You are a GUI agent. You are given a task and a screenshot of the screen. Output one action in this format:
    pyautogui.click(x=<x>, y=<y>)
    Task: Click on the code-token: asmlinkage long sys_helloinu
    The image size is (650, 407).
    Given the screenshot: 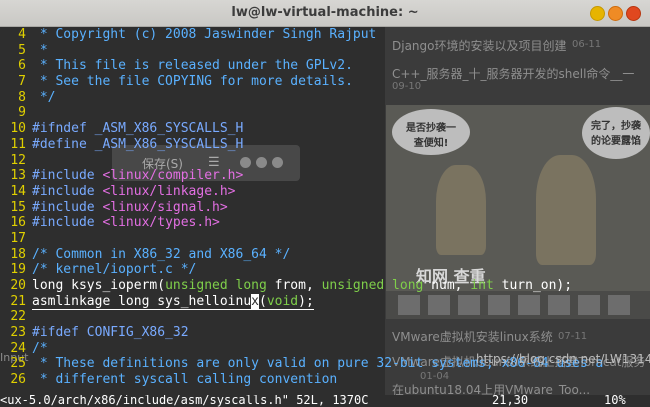 What is the action you would take?
    pyautogui.click(x=142, y=301)
    